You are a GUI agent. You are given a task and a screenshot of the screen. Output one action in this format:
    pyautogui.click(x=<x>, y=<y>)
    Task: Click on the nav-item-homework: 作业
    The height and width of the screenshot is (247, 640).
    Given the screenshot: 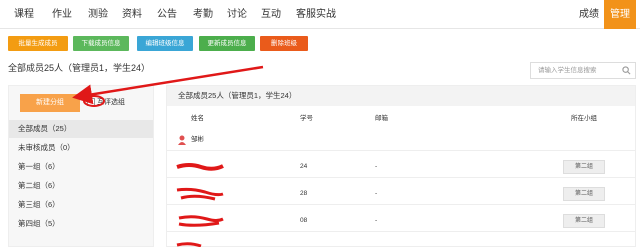 What is the action you would take?
    pyautogui.click(x=62, y=14)
    